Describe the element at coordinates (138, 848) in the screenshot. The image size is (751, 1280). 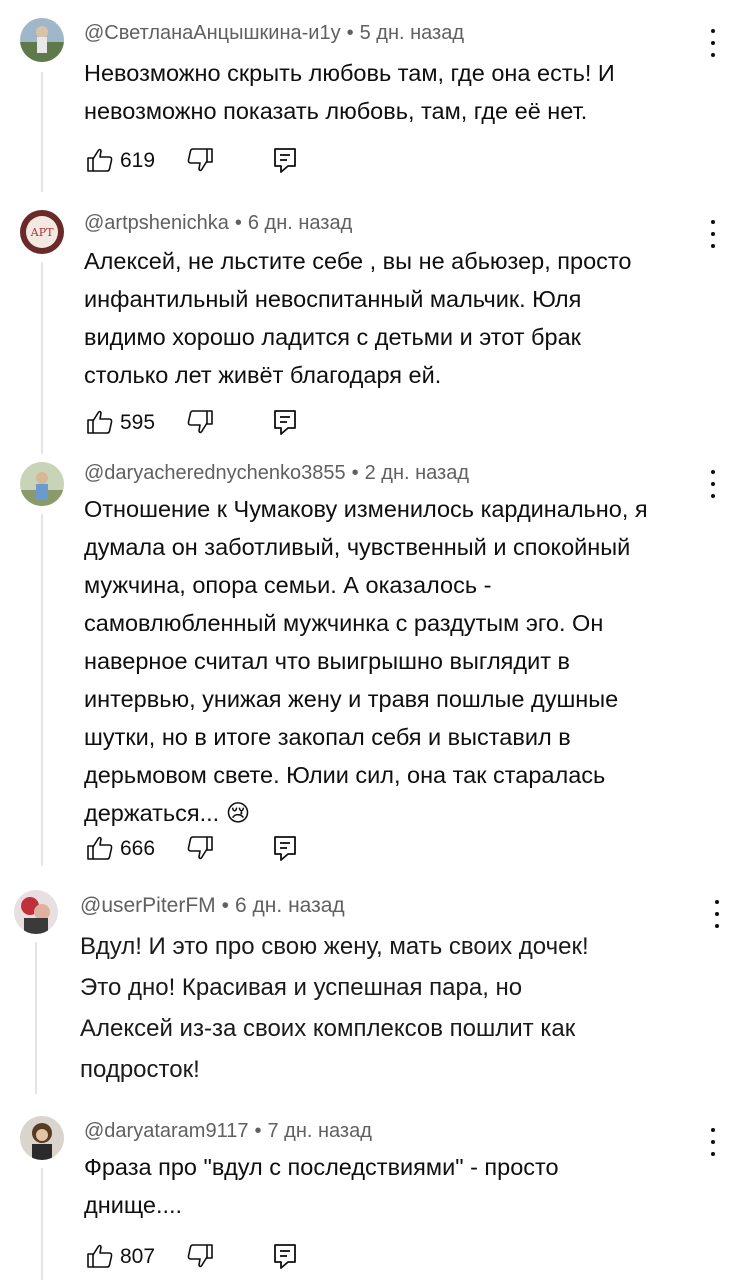
I see `like-count: 666` at that location.